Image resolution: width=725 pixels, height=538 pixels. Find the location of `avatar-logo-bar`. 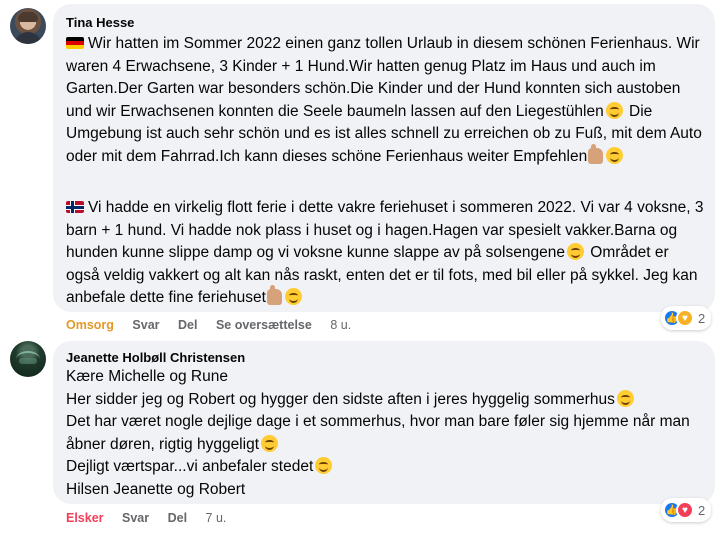

avatar-logo-bar is located at coordinates (28, 361).